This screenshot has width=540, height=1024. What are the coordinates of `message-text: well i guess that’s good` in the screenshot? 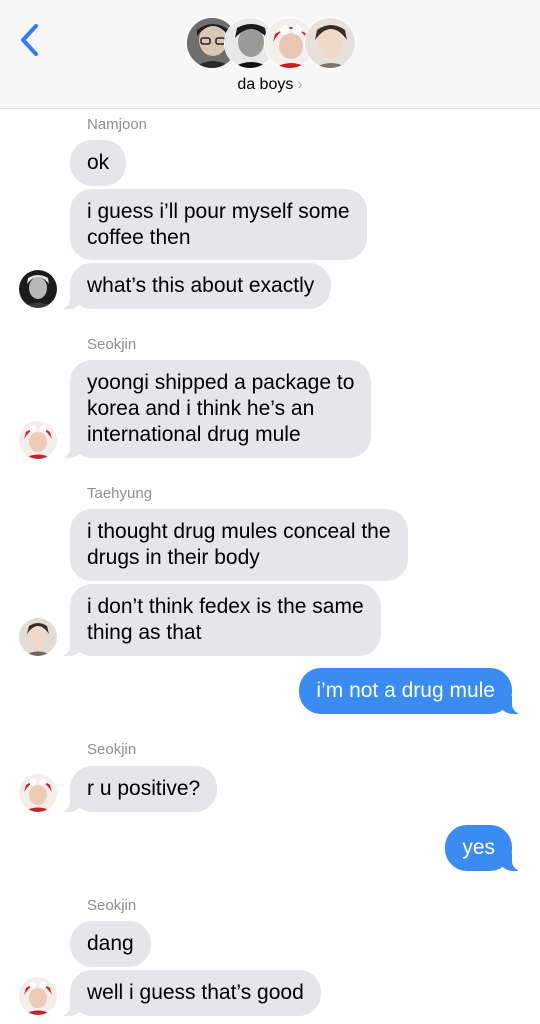 It's located at (195, 992).